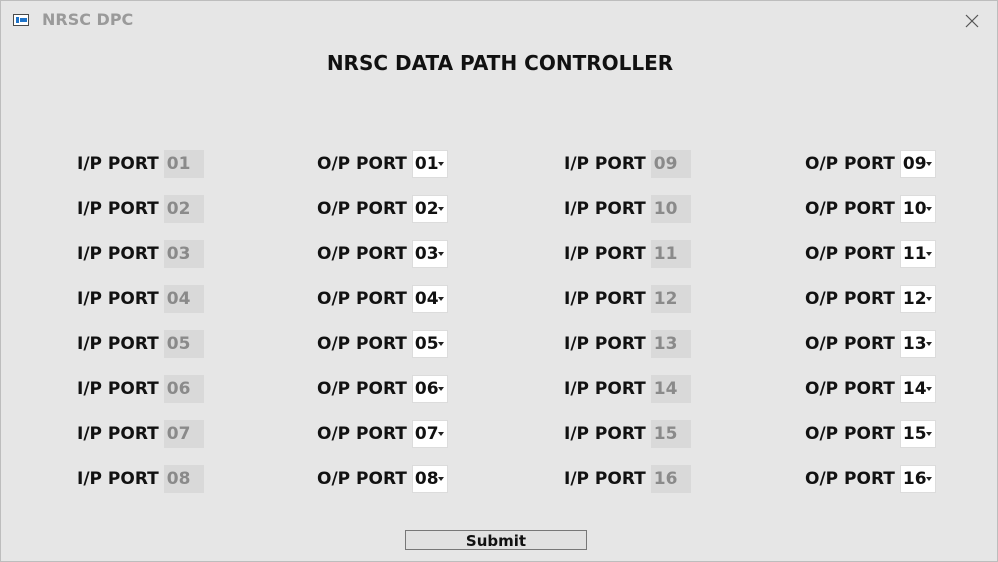 The image size is (998, 562). I want to click on output-port-group: O/P PORT 01, so click(382, 164).